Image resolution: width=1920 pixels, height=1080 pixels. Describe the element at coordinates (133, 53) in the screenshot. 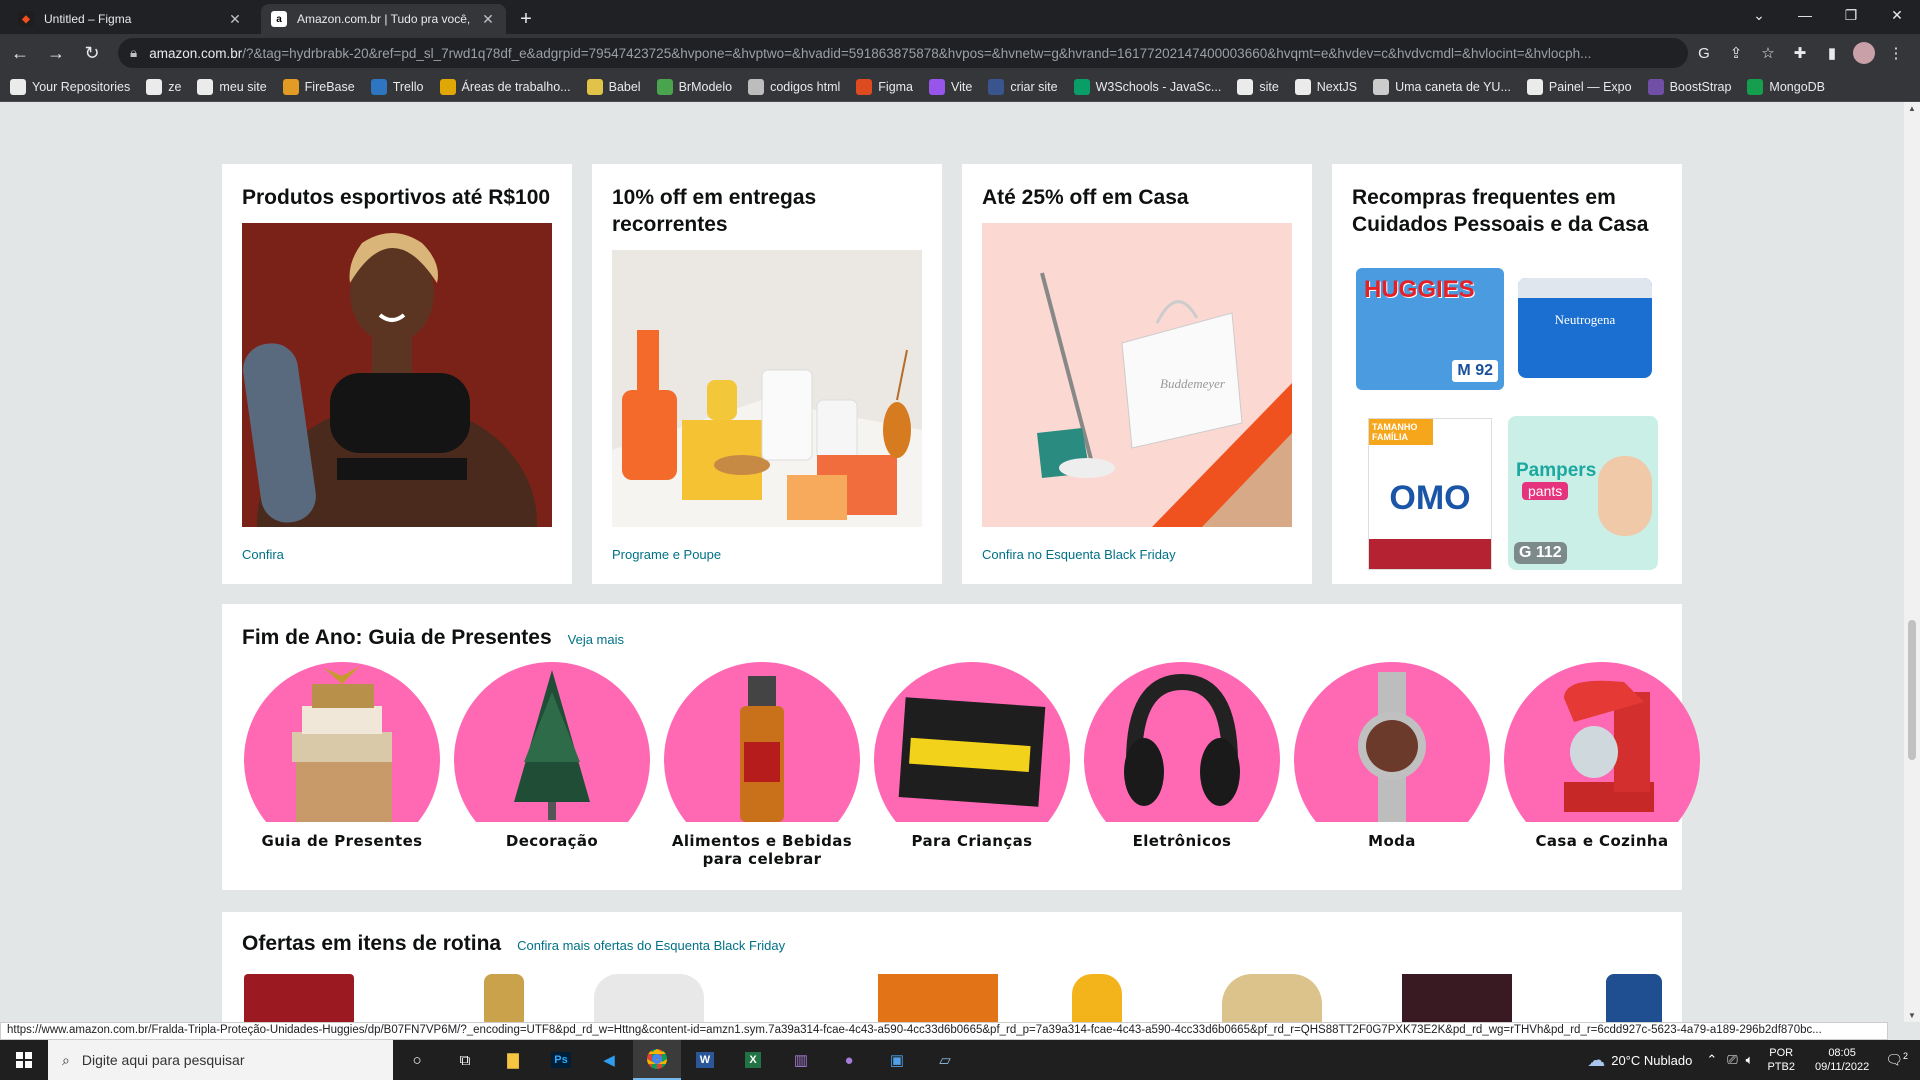

I see `lock-icon: 🔒︎` at that location.